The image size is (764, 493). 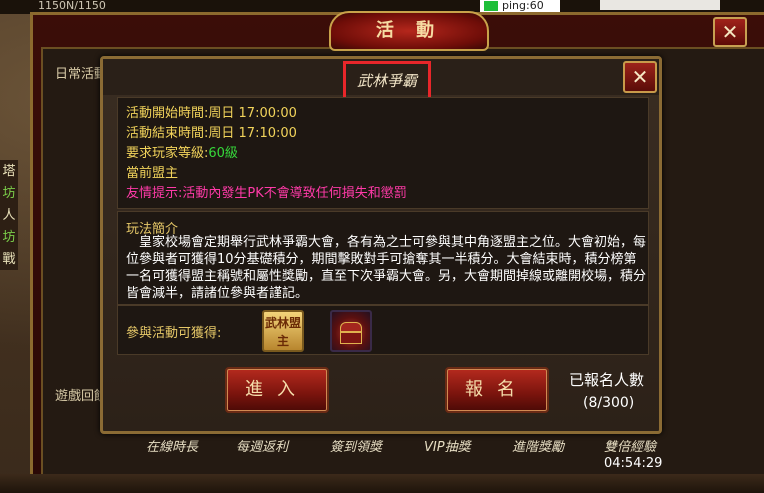 What do you see at coordinates (382, 483) in the screenshot?
I see `bottom-hud-bar` at bounding box center [382, 483].